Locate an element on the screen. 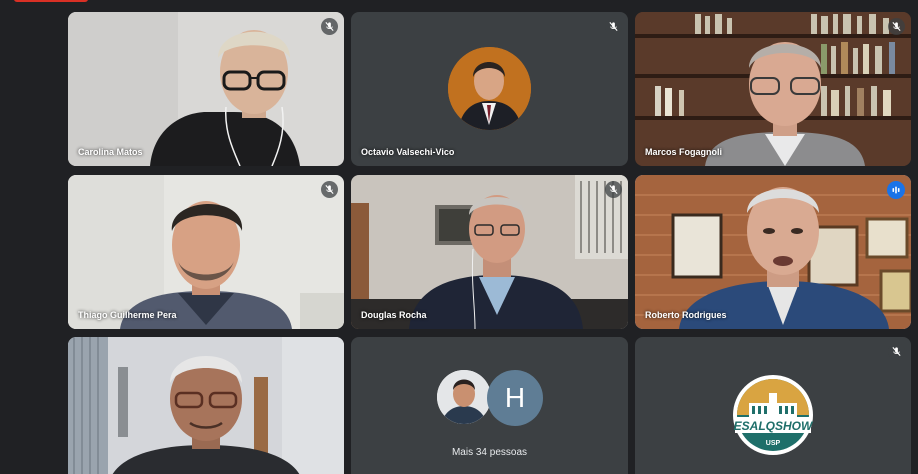 The height and width of the screenshot is (474, 918). participant-name: Thiago Guilherme Pera is located at coordinates (127, 315).